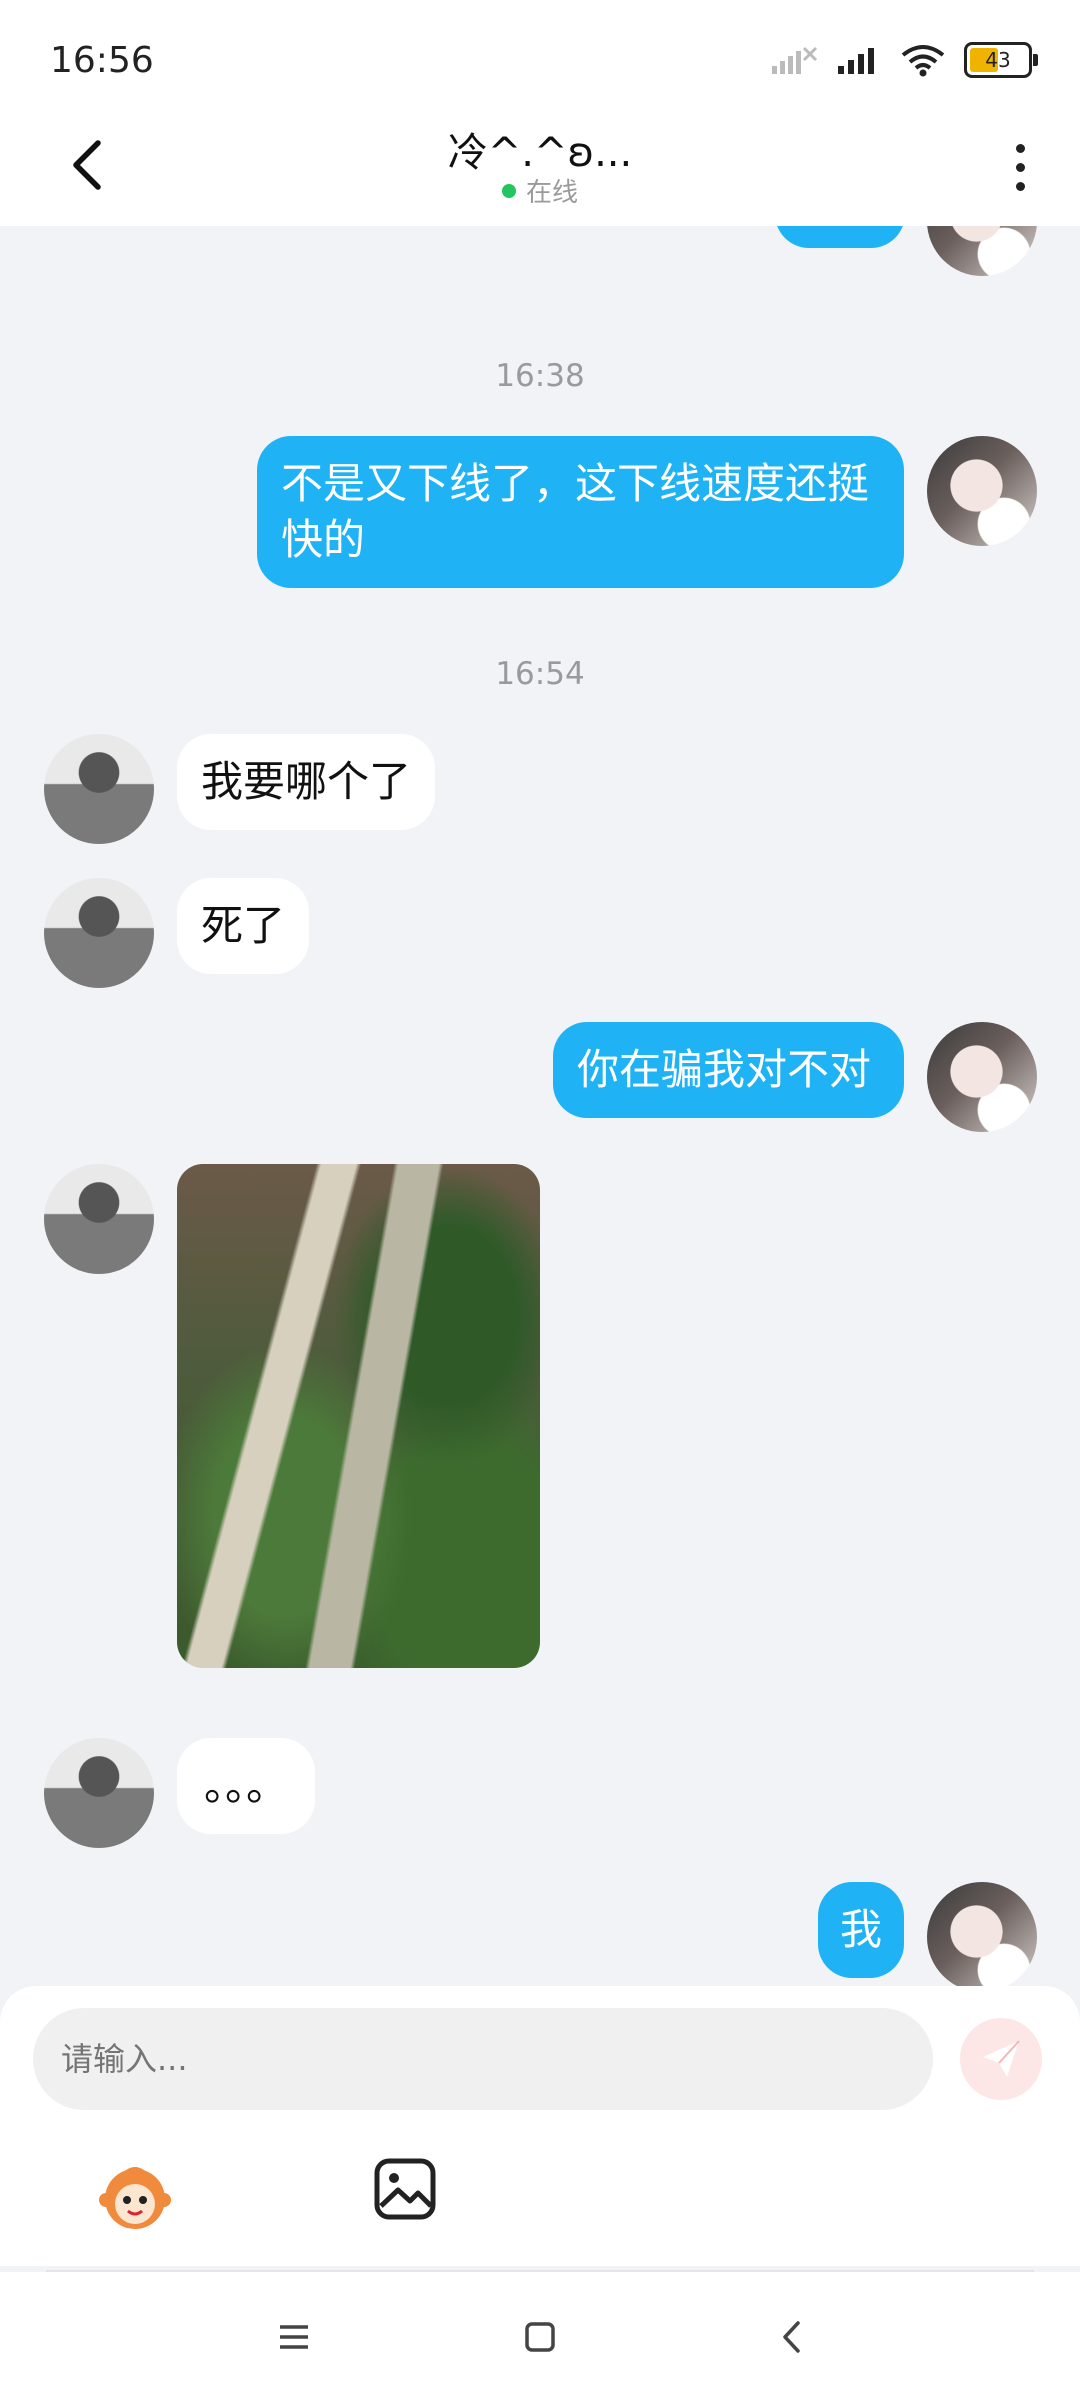  I want to click on signal-icon, so click(856, 61).